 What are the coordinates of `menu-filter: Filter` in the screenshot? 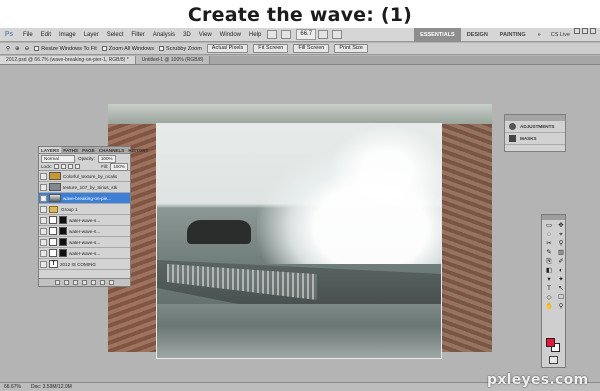 It's located at (137, 35).